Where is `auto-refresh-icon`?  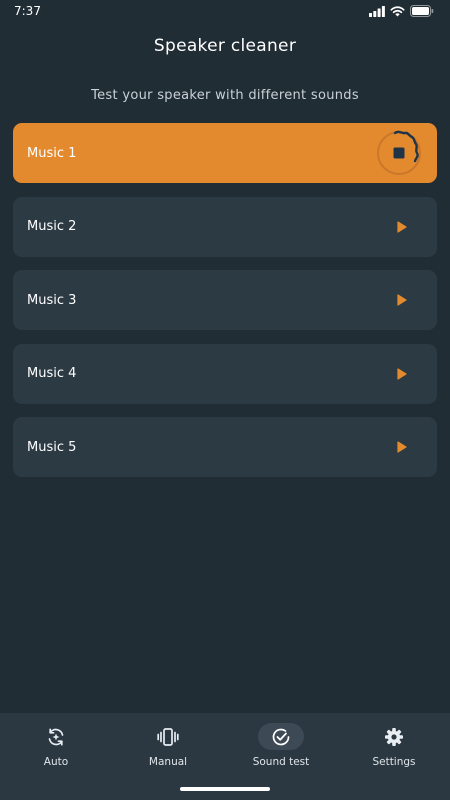
auto-refresh-icon is located at coordinates (56, 736).